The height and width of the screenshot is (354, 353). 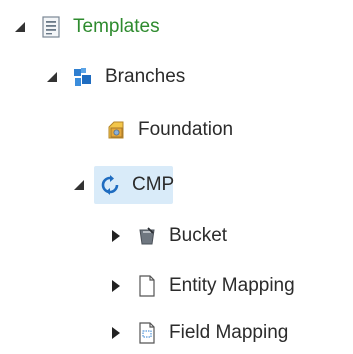 What do you see at coordinates (147, 236) in the screenshot?
I see `bucket-icon` at bounding box center [147, 236].